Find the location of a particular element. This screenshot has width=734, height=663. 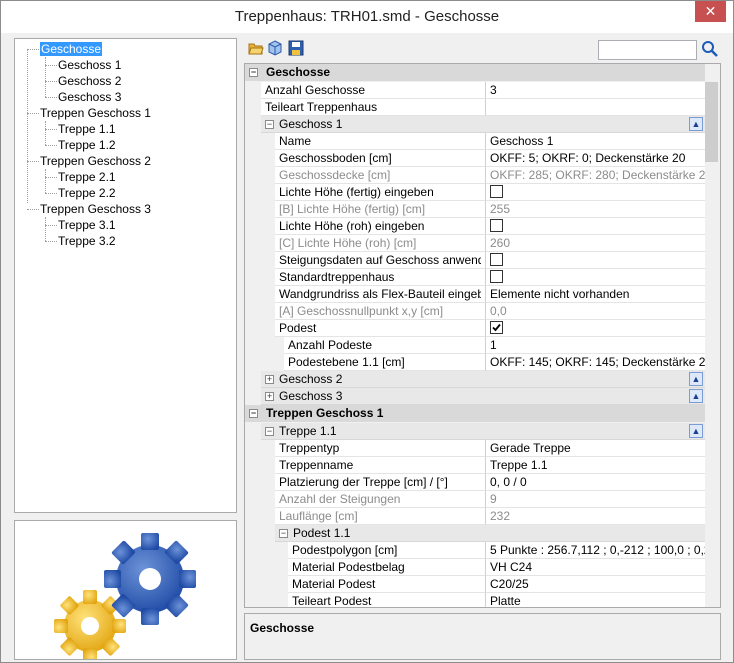

property-row: Standardtreppenhaus is located at coordinates (475, 277).